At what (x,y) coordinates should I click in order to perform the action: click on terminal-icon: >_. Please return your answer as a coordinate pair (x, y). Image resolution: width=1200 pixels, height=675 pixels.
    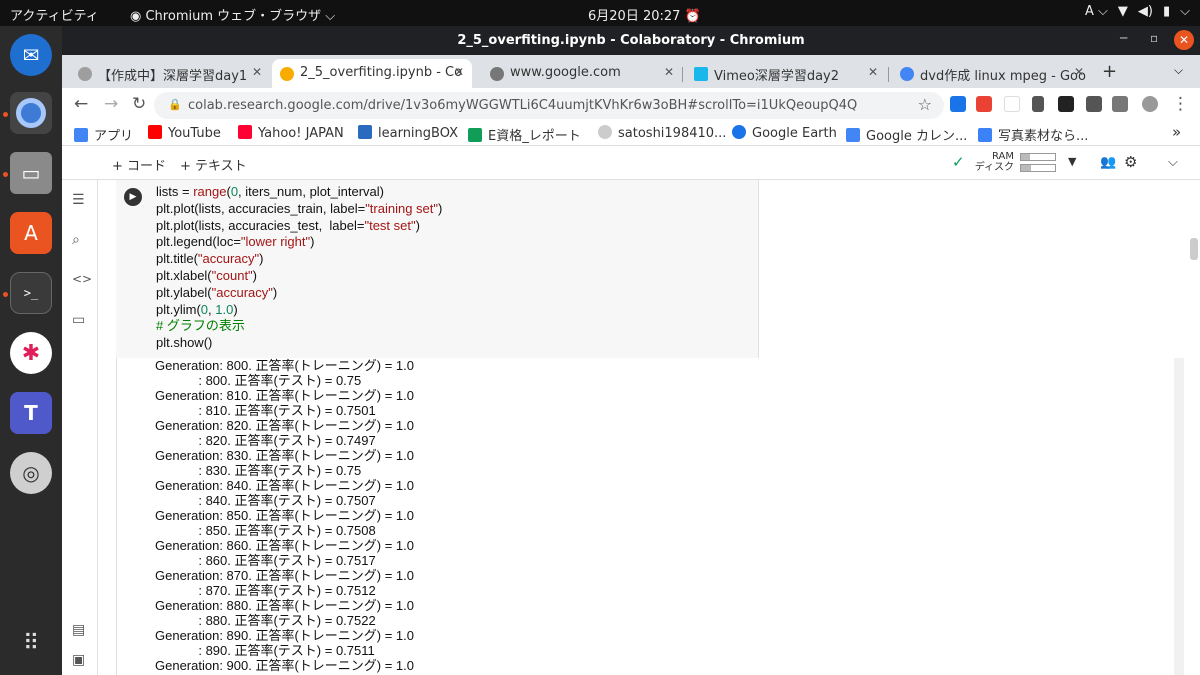
    Looking at the image, I should click on (31, 293).